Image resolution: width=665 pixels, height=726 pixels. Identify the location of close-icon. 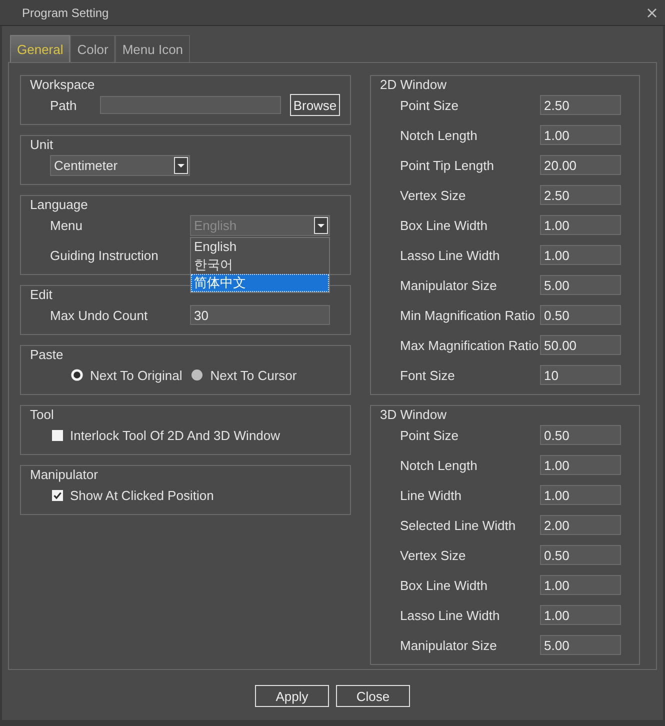
(652, 13).